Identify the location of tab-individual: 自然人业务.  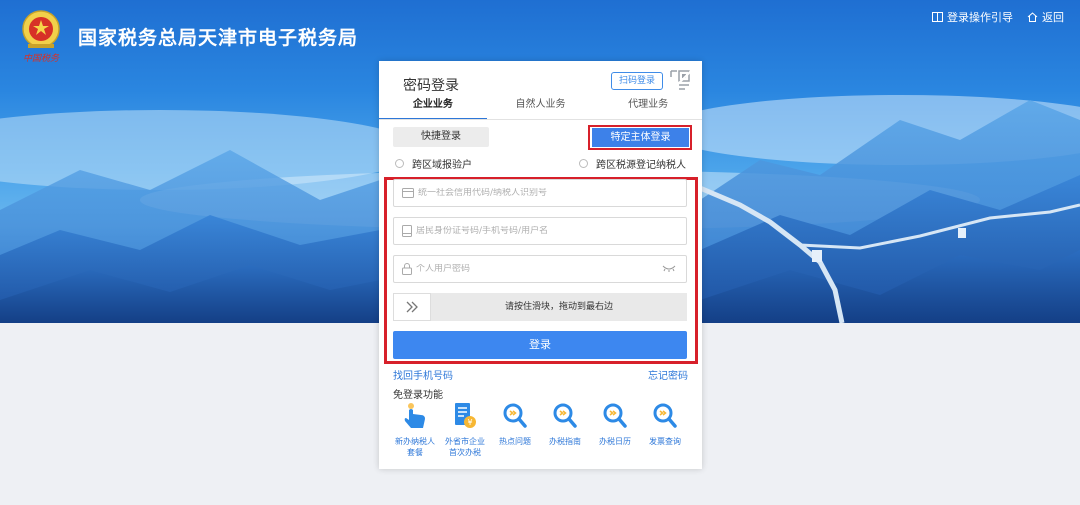
(541, 109).